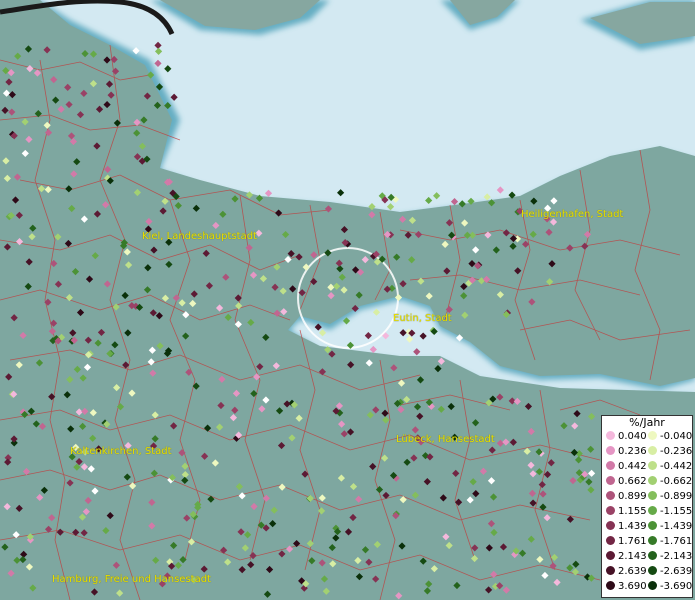 The width and height of the screenshot is (695, 600). What do you see at coordinates (632, 496) in the screenshot?
I see `legend-value: 0.899` at bounding box center [632, 496].